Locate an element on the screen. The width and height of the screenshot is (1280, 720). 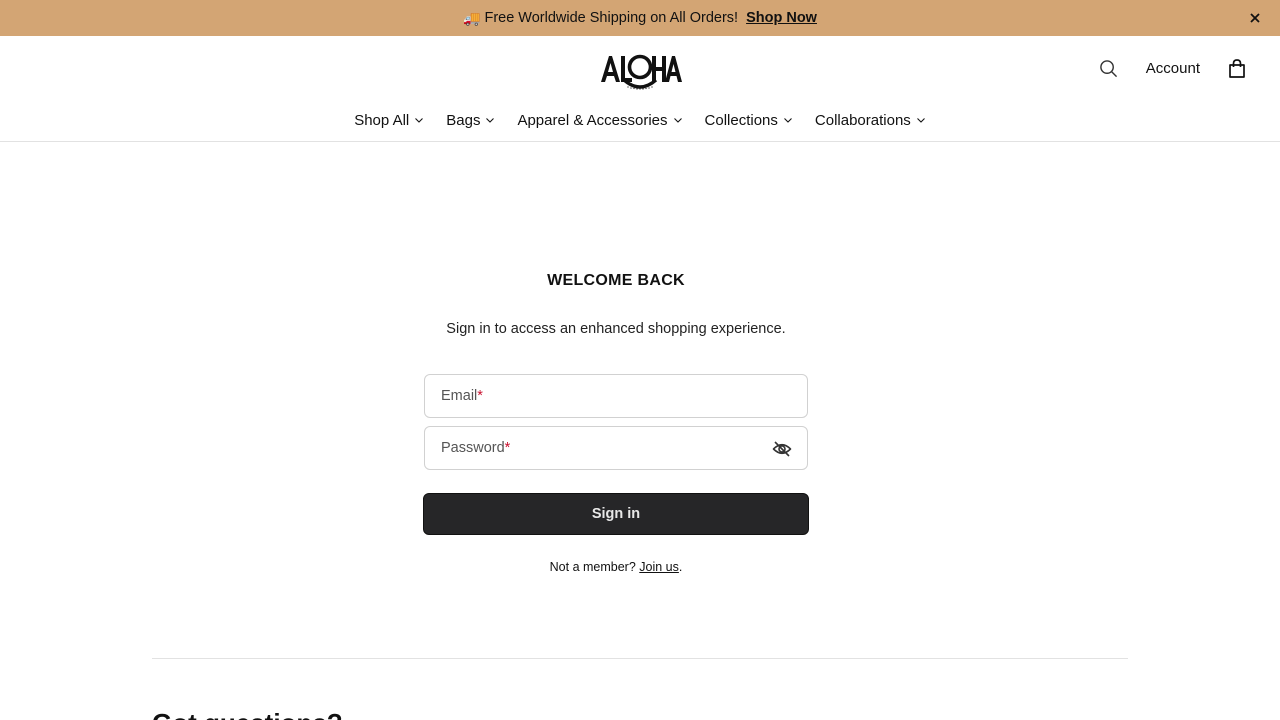
email-field: Email * is located at coordinates (616, 396).